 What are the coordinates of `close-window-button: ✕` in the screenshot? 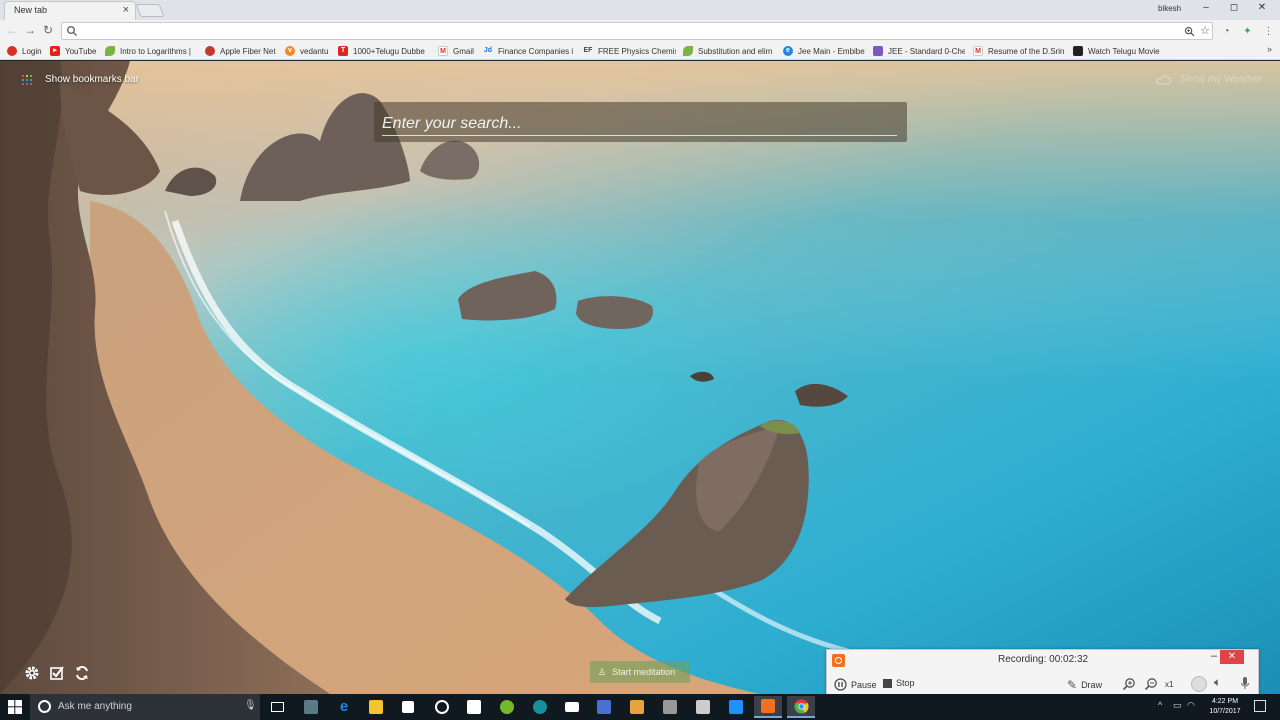 It's located at (1262, 7).